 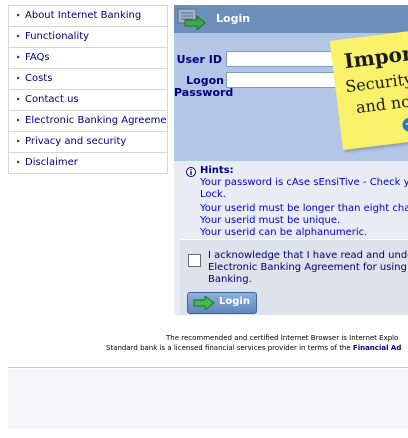 What do you see at coordinates (375, 56) in the screenshot?
I see `sticky-note-line1: Import` at bounding box center [375, 56].